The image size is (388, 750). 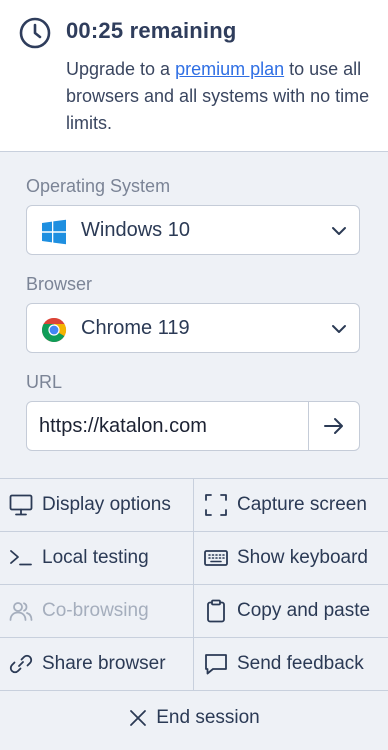 I want to click on url-input, so click(x=169, y=426).